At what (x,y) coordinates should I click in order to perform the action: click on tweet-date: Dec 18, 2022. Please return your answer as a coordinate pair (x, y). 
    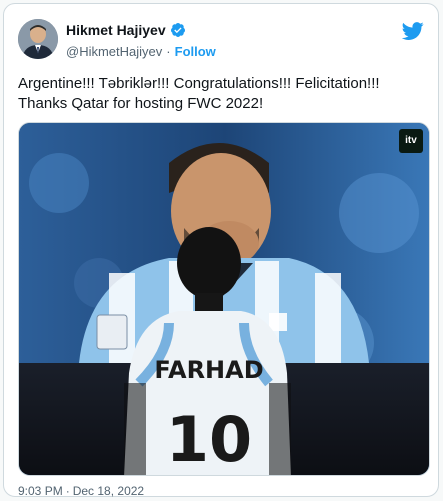
    Looking at the image, I should click on (108, 491).